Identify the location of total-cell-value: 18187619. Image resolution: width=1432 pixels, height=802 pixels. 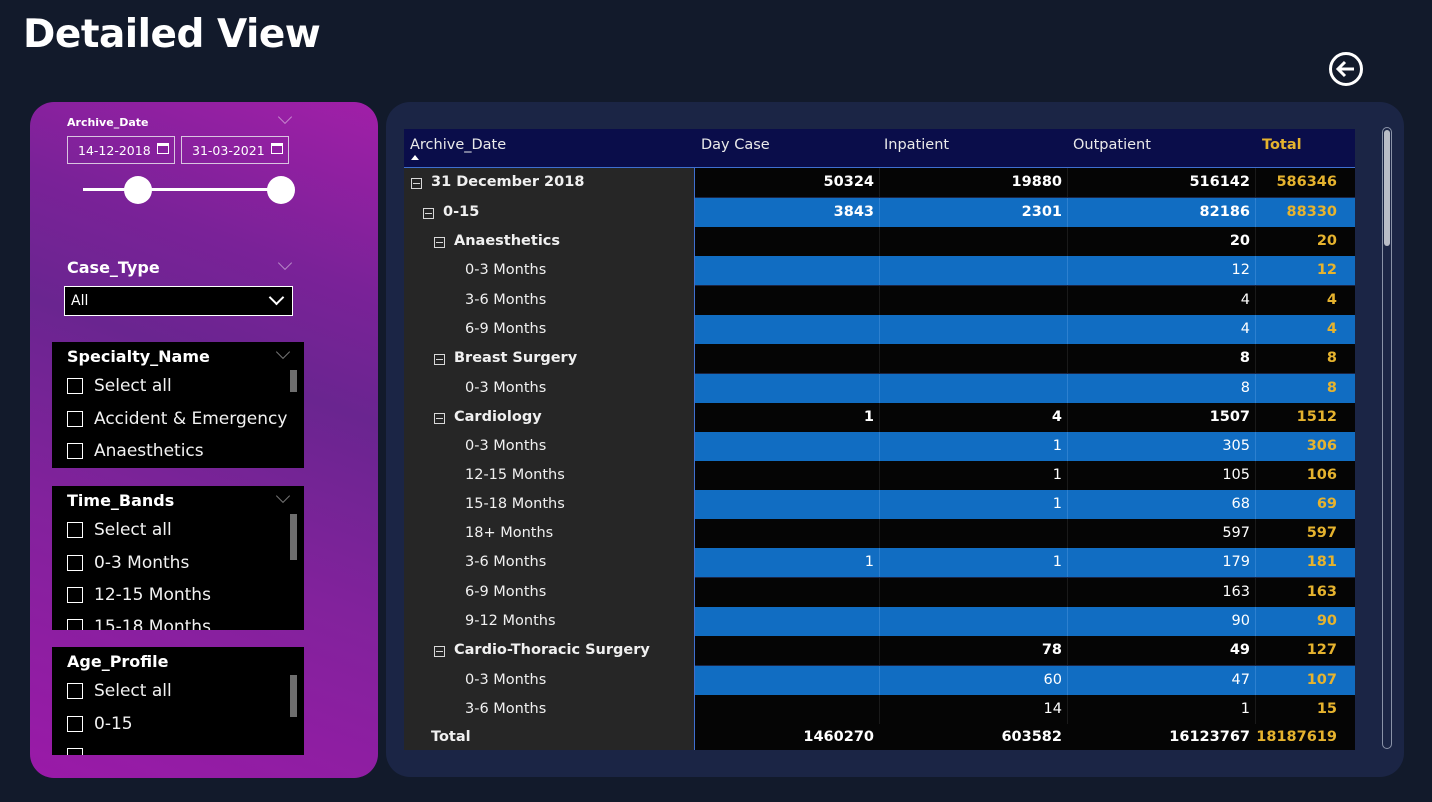
(1296, 737).